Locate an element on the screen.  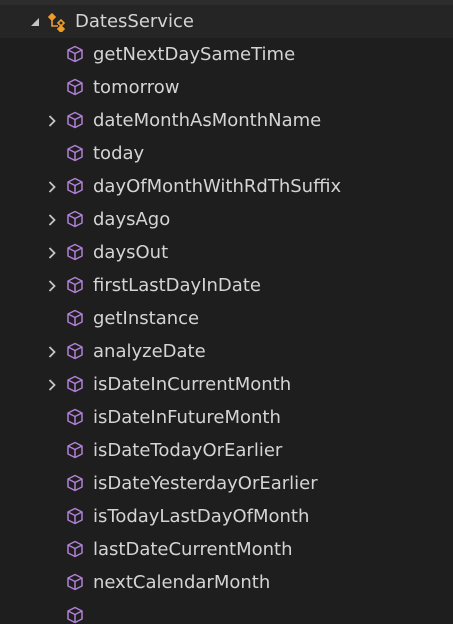
tree-item-method: isDateInFutureMonth is located at coordinates (226, 417).